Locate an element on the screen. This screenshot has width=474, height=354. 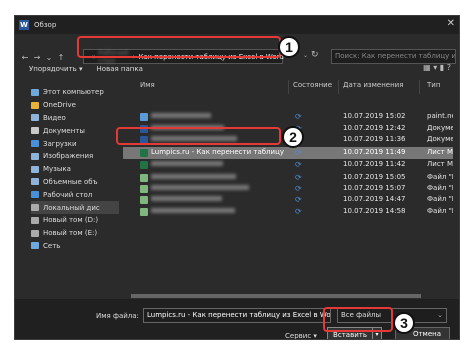
new-folder-button: Новая папка is located at coordinates (120, 69).